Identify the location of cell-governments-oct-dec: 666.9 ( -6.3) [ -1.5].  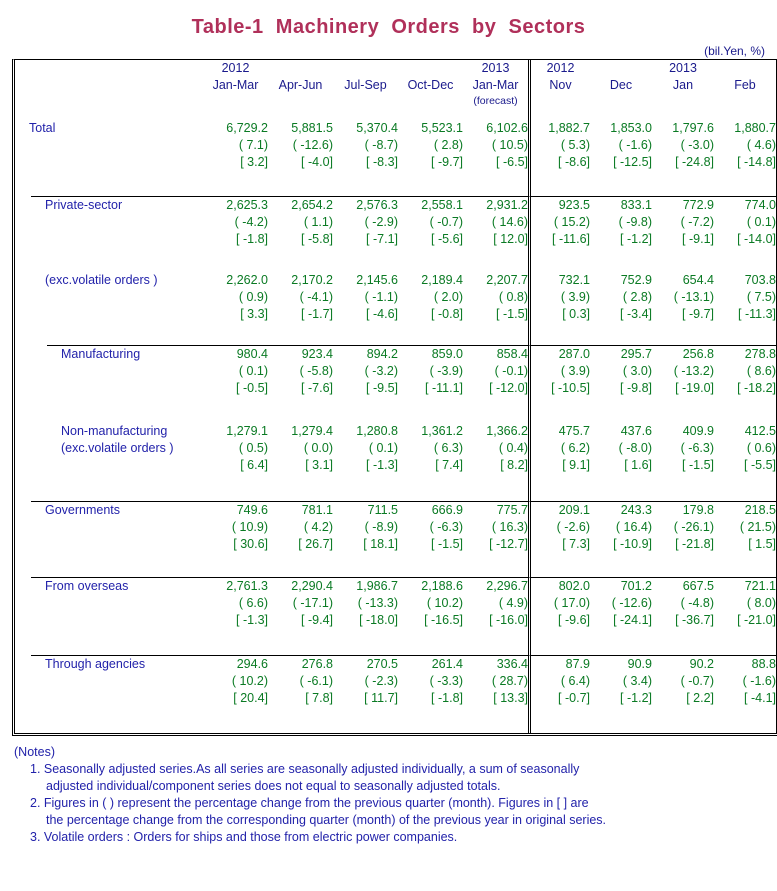
(430, 539).